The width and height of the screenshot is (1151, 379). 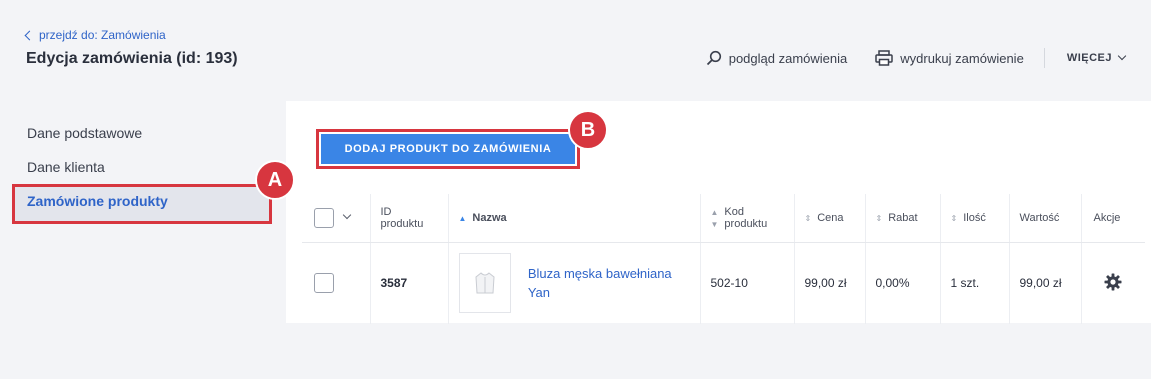 I want to click on row-checkbox, so click(x=324, y=283).